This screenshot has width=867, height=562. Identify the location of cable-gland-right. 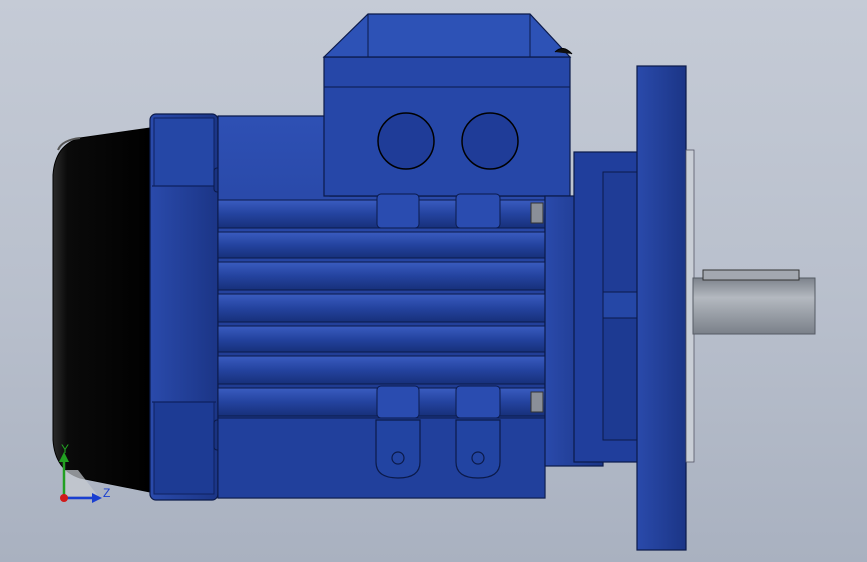
(490, 141).